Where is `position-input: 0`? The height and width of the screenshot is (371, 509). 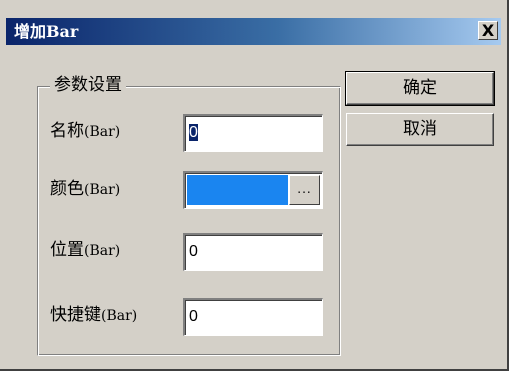
position-input: 0 is located at coordinates (253, 252).